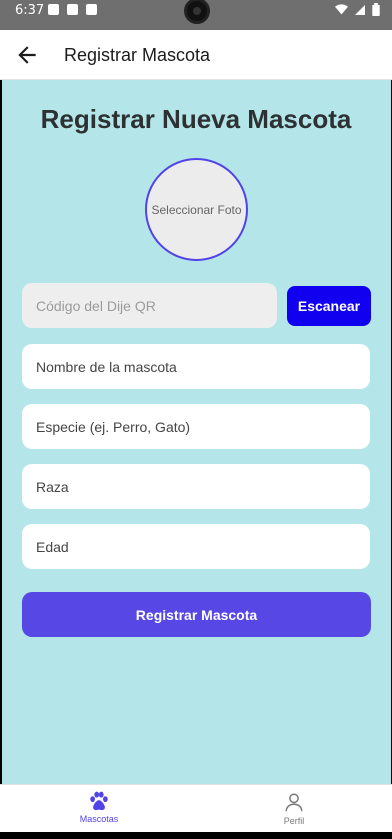  I want to click on status-bar: 6:37, so click(196, 15).